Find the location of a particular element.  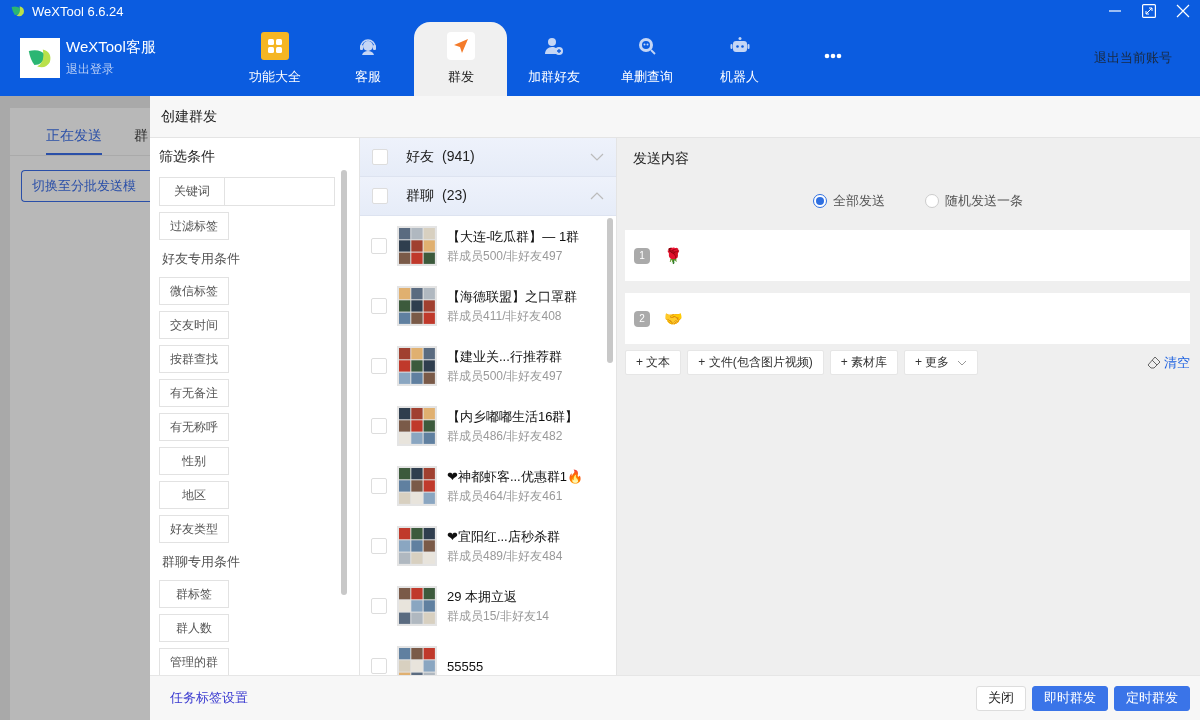

nav-tab: 单删查询 is located at coordinates (646, 59).